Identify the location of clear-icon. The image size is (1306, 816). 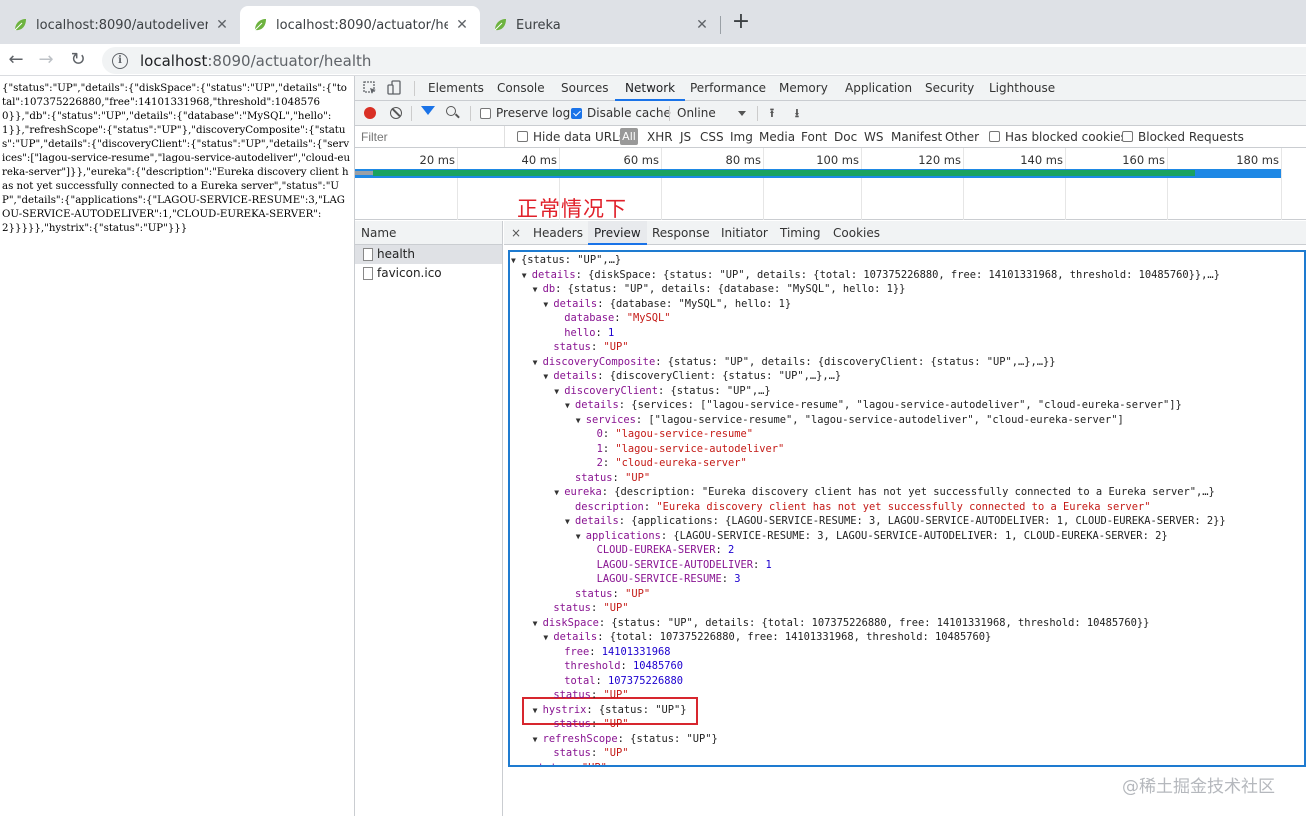
(396, 113).